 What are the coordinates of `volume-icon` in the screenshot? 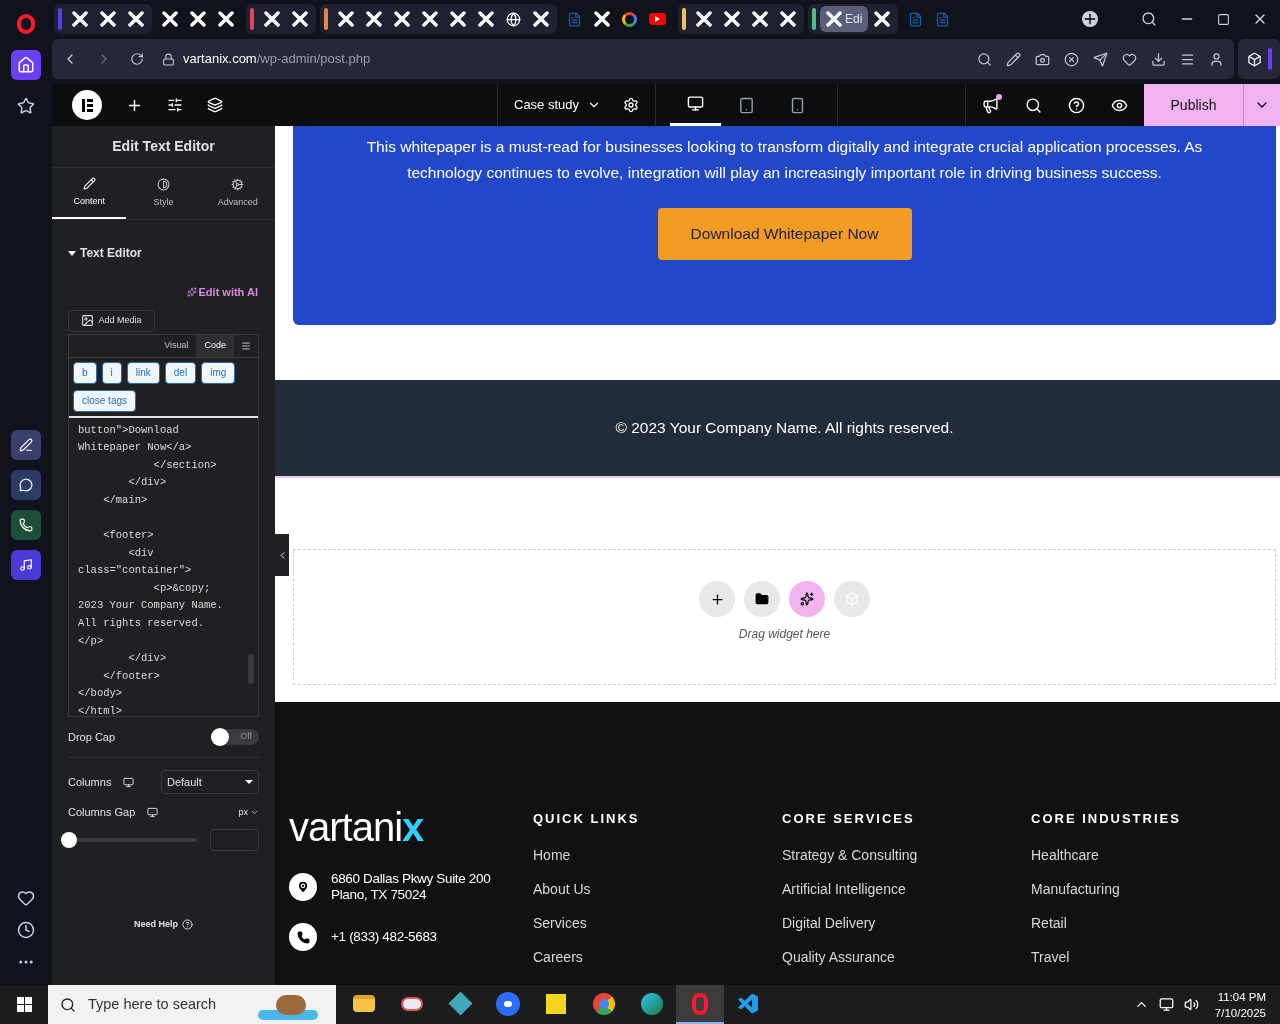 It's located at (1191, 1004).